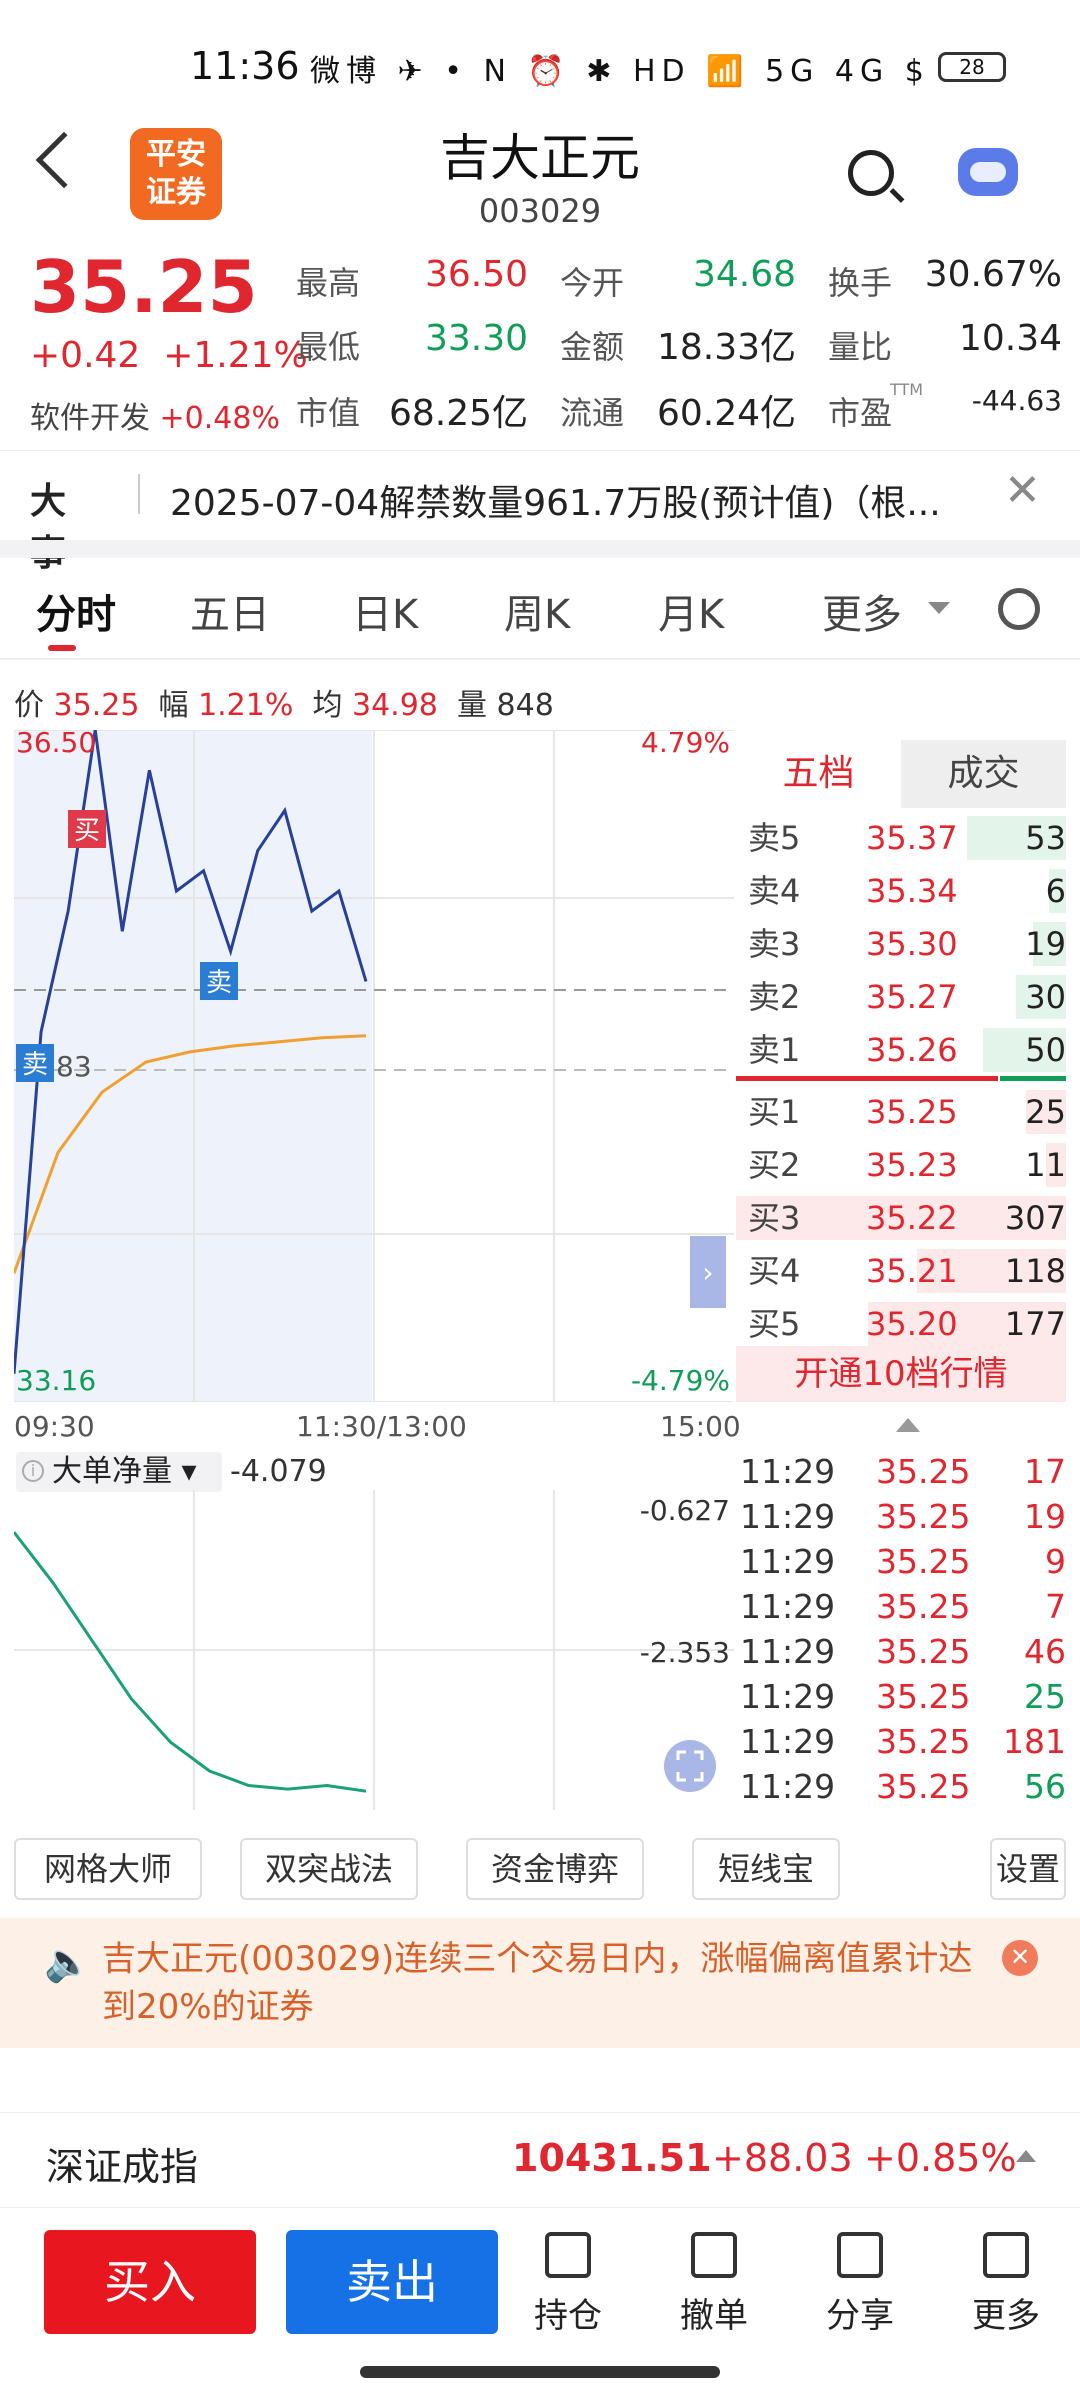 The width and height of the screenshot is (1080, 2400). I want to click on big-order-net-line, so click(190, 1662).